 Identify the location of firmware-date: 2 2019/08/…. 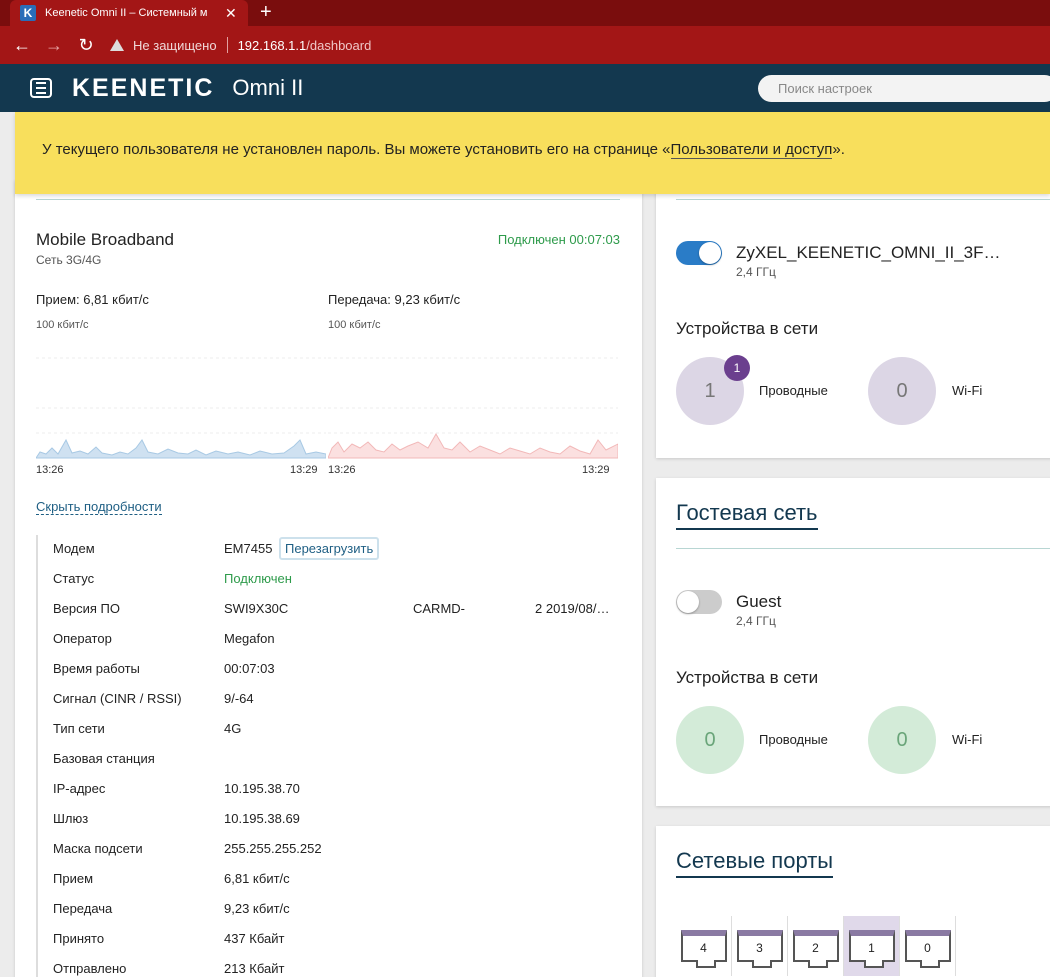
(572, 608).